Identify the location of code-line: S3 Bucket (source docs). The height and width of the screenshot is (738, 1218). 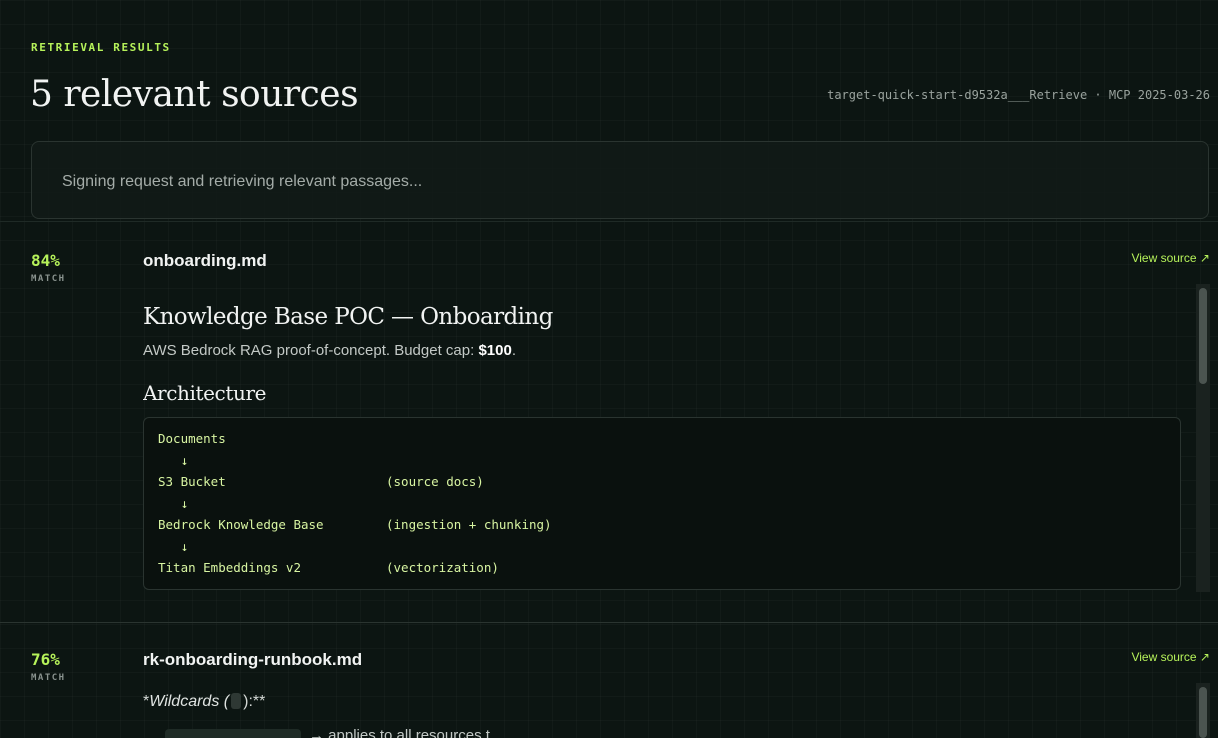
(321, 481).